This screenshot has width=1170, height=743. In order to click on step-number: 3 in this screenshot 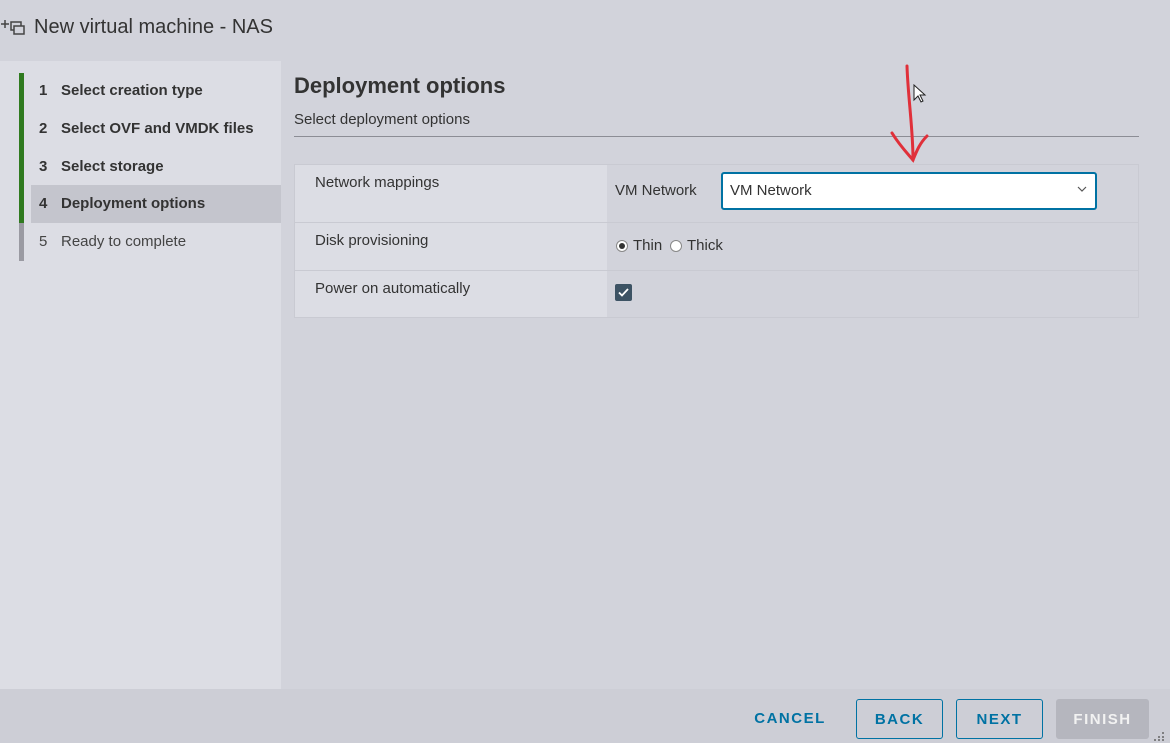, I will do `click(43, 166)`.